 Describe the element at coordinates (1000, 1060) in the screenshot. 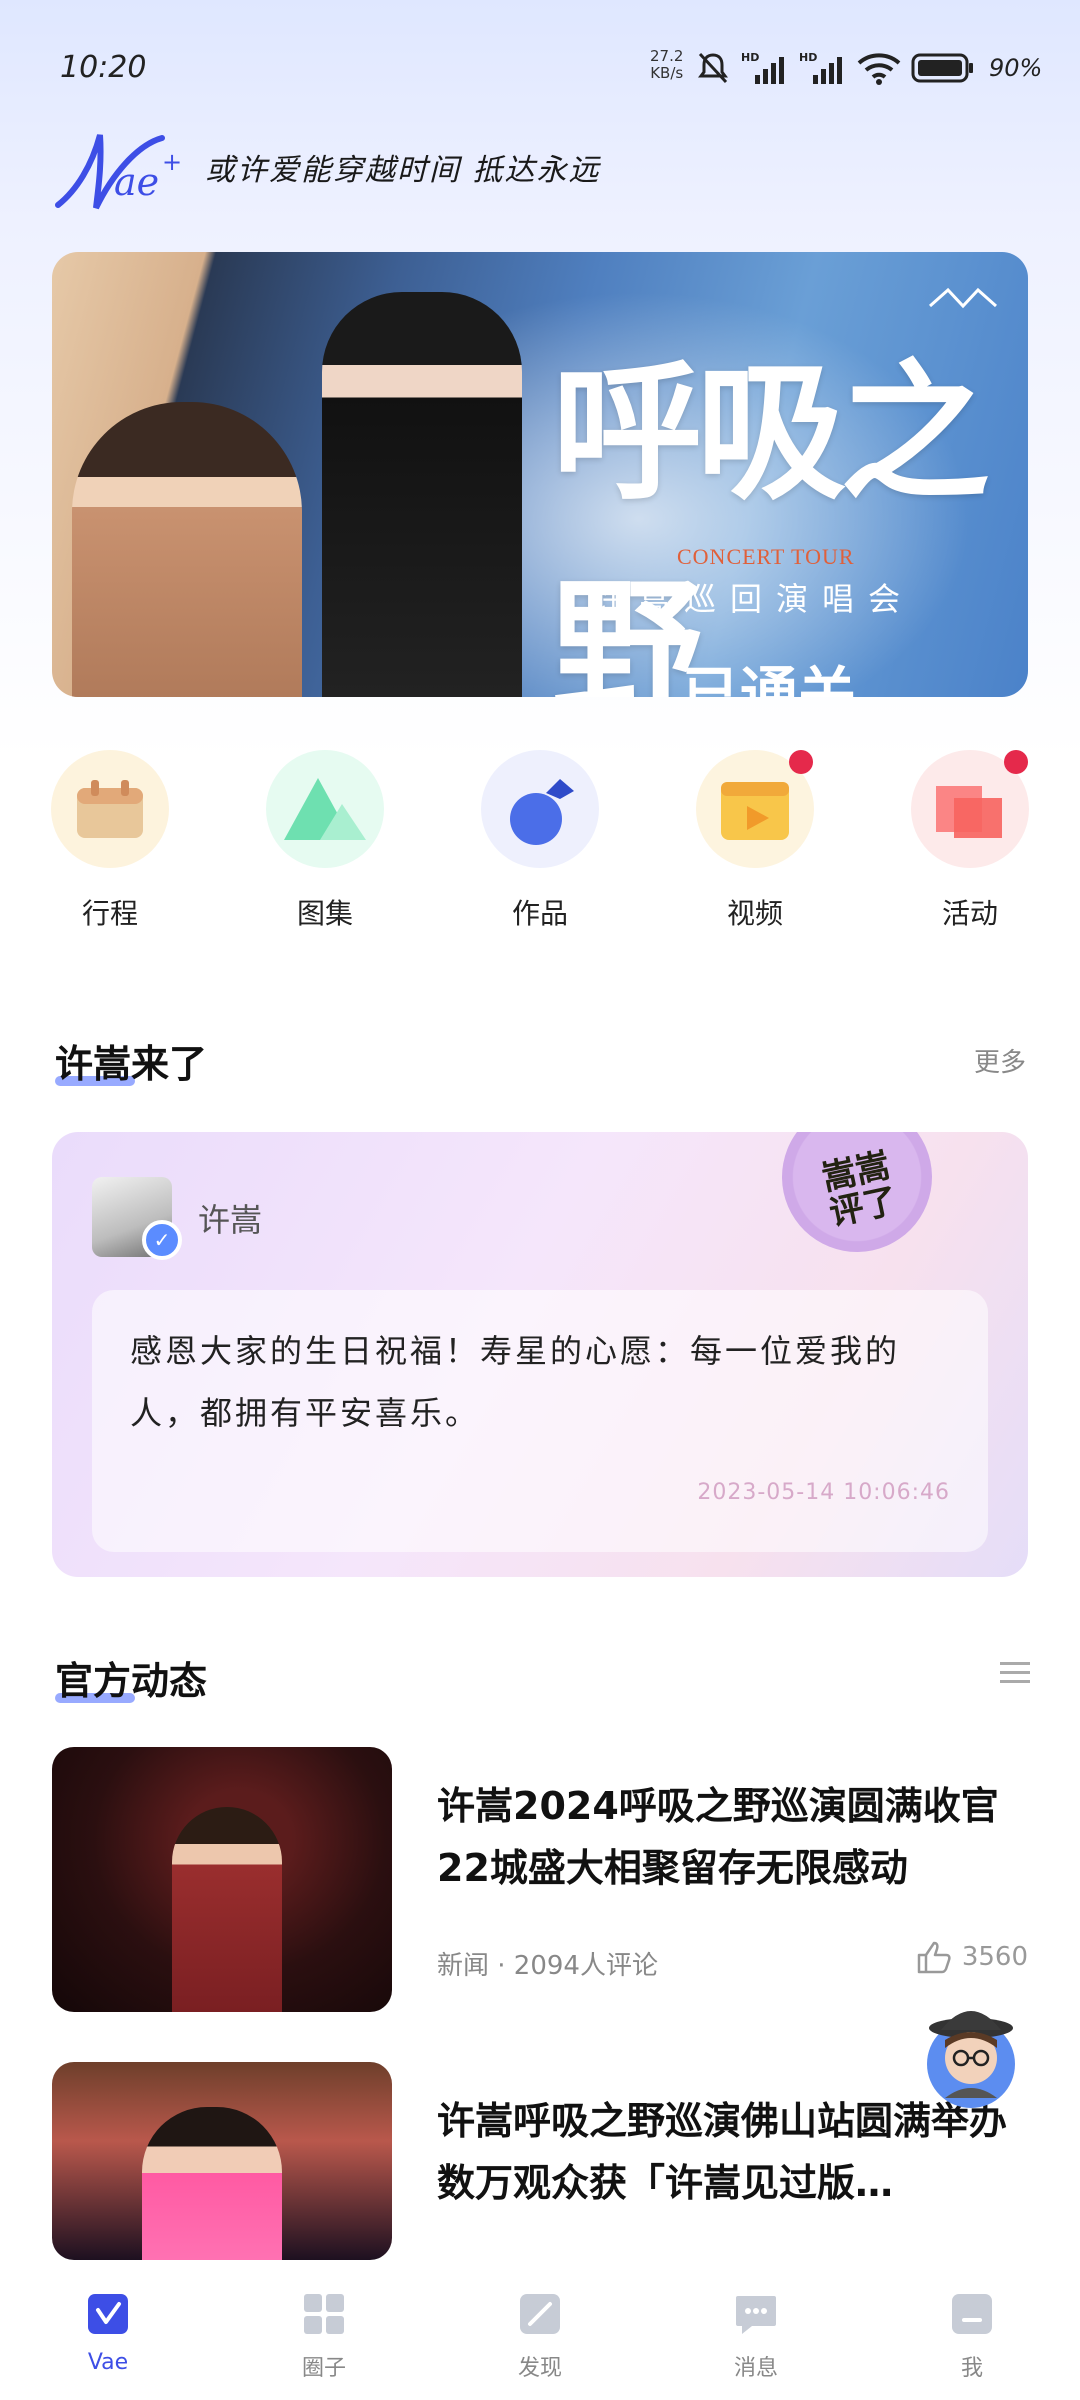

I see `more-link: 更多` at that location.